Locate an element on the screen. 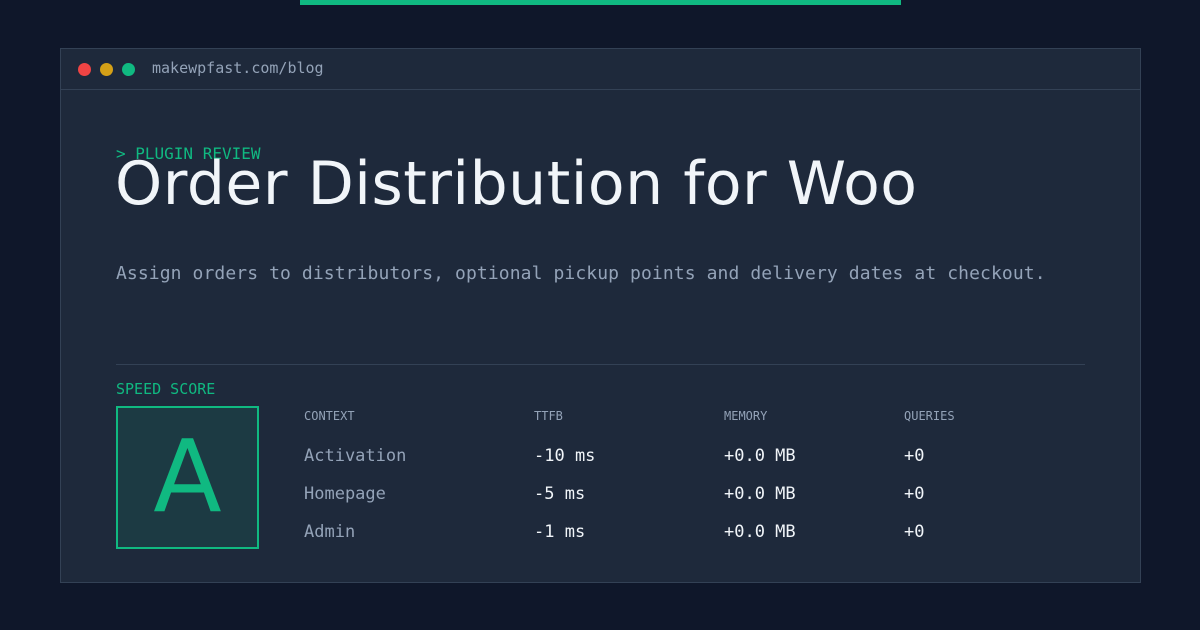  column-header-context: CONTEXT is located at coordinates (329, 416).